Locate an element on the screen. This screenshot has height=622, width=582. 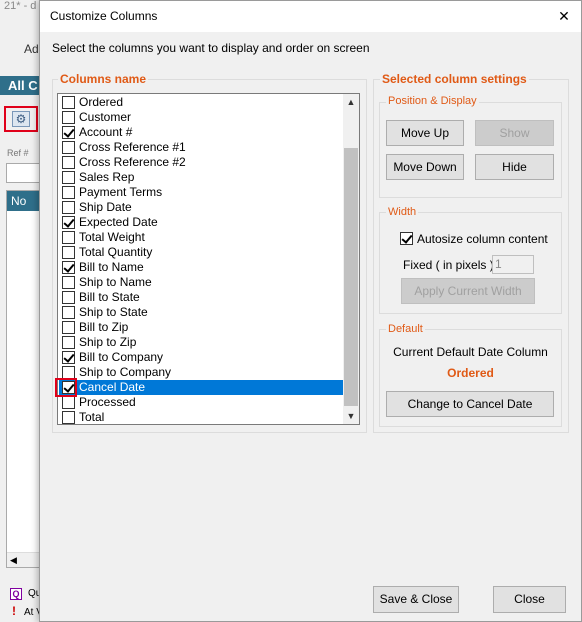
current-default-value: Ordered is located at coordinates (470, 373).